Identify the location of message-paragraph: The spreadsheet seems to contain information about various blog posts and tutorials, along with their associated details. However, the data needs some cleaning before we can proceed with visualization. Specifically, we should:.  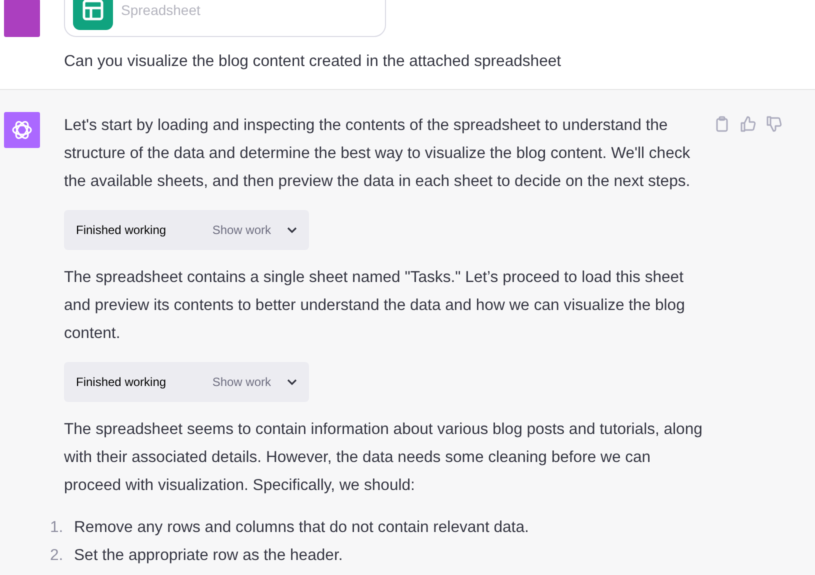
(384, 458).